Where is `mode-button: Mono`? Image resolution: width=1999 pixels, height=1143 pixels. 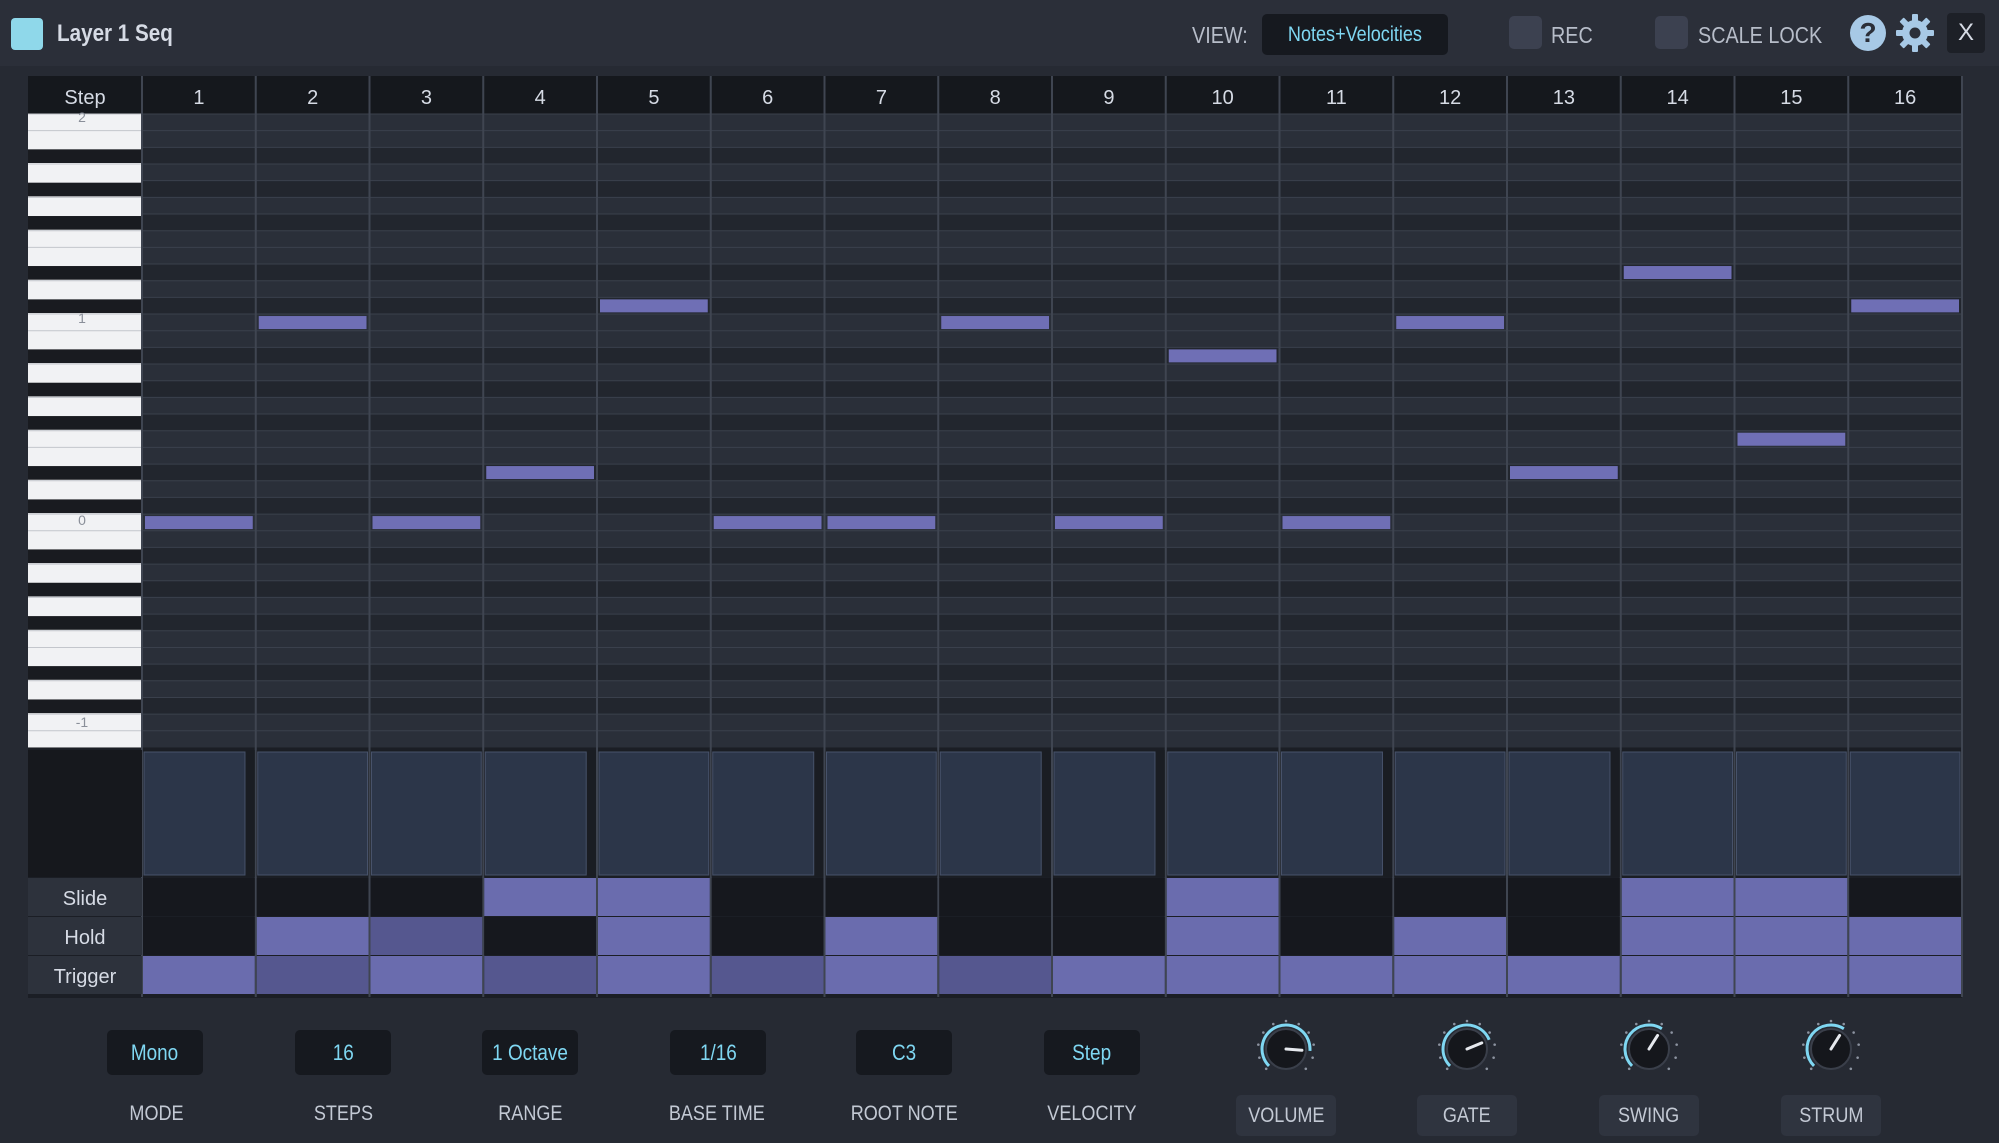
mode-button: Mono is located at coordinates (155, 1052).